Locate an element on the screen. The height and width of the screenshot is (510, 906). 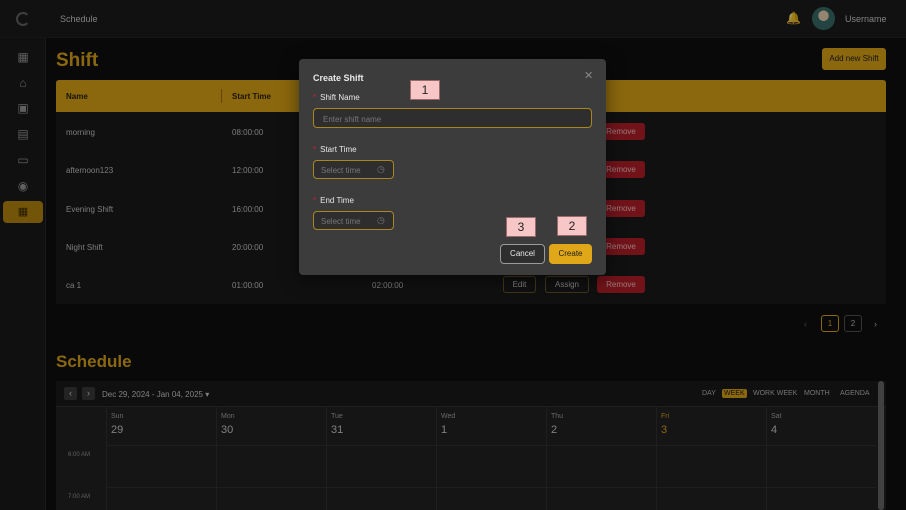
shift-name-field is located at coordinates (452, 118).